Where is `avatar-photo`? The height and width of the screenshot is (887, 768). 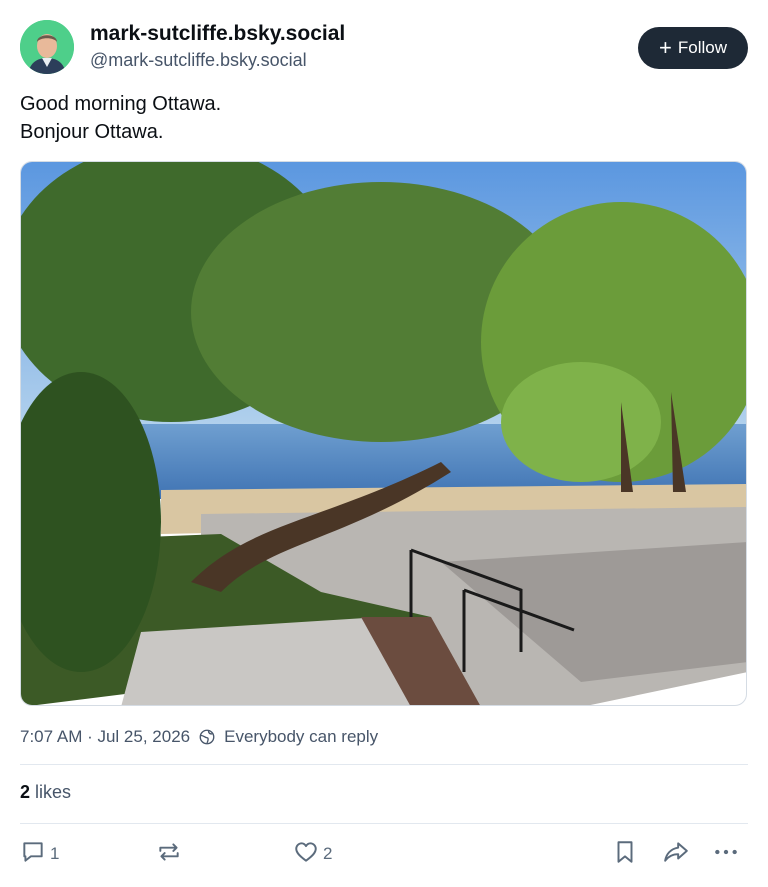
avatar-photo is located at coordinates (47, 47).